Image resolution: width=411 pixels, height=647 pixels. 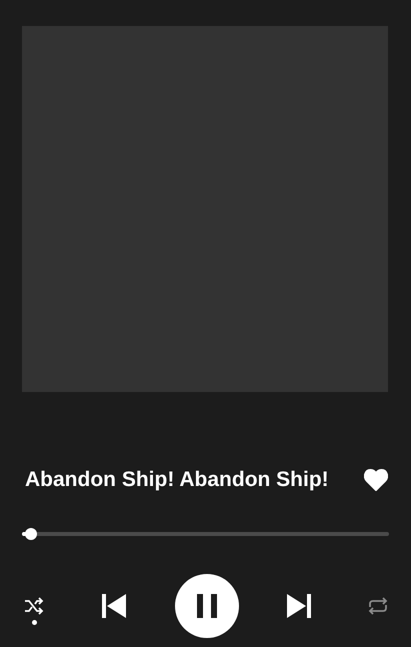 I want to click on pause-icon, so click(x=206, y=606).